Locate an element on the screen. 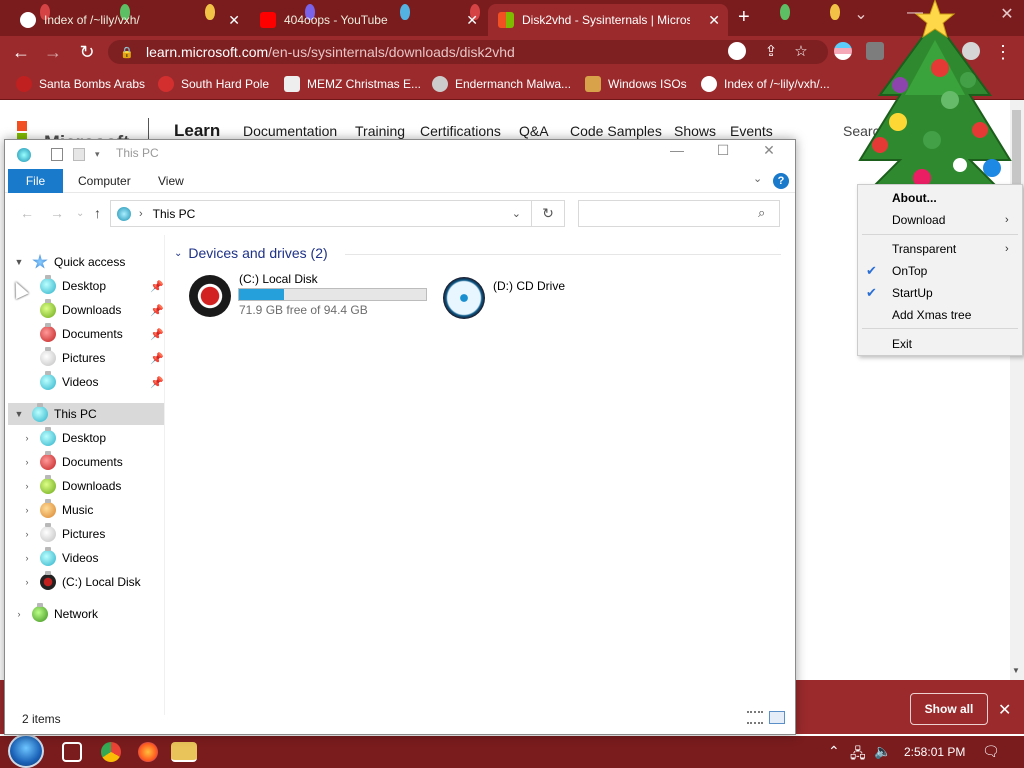 This screenshot has width=1024, height=768. back-arrow-icon: ← is located at coordinates (27, 213).